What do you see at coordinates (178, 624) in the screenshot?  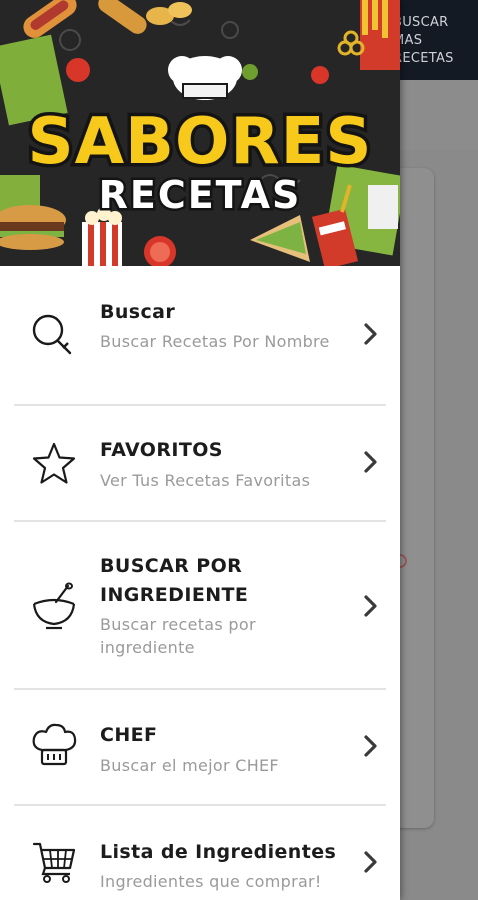 I see `menu-item-subtitle-line1: Buscar recetas por` at bounding box center [178, 624].